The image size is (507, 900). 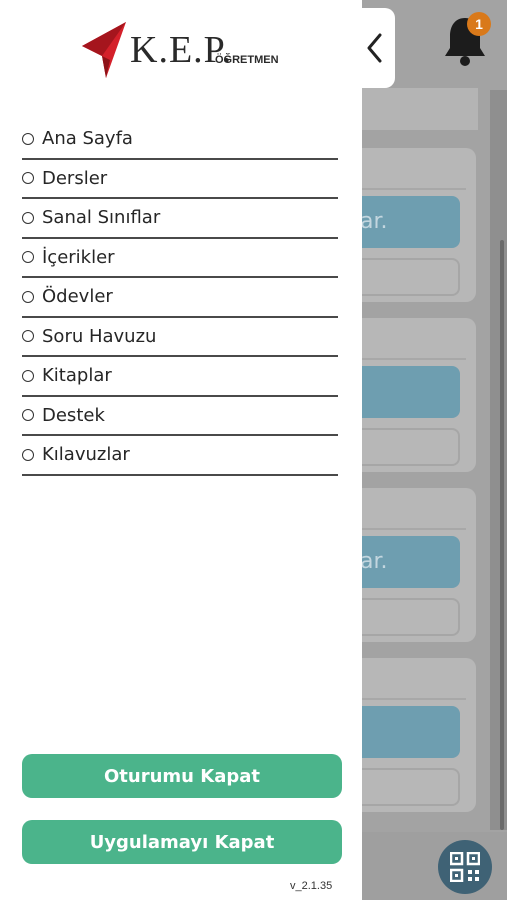 What do you see at coordinates (247, 60) in the screenshot?
I see `brand-subtitle: ÖĞRETMEN` at bounding box center [247, 60].